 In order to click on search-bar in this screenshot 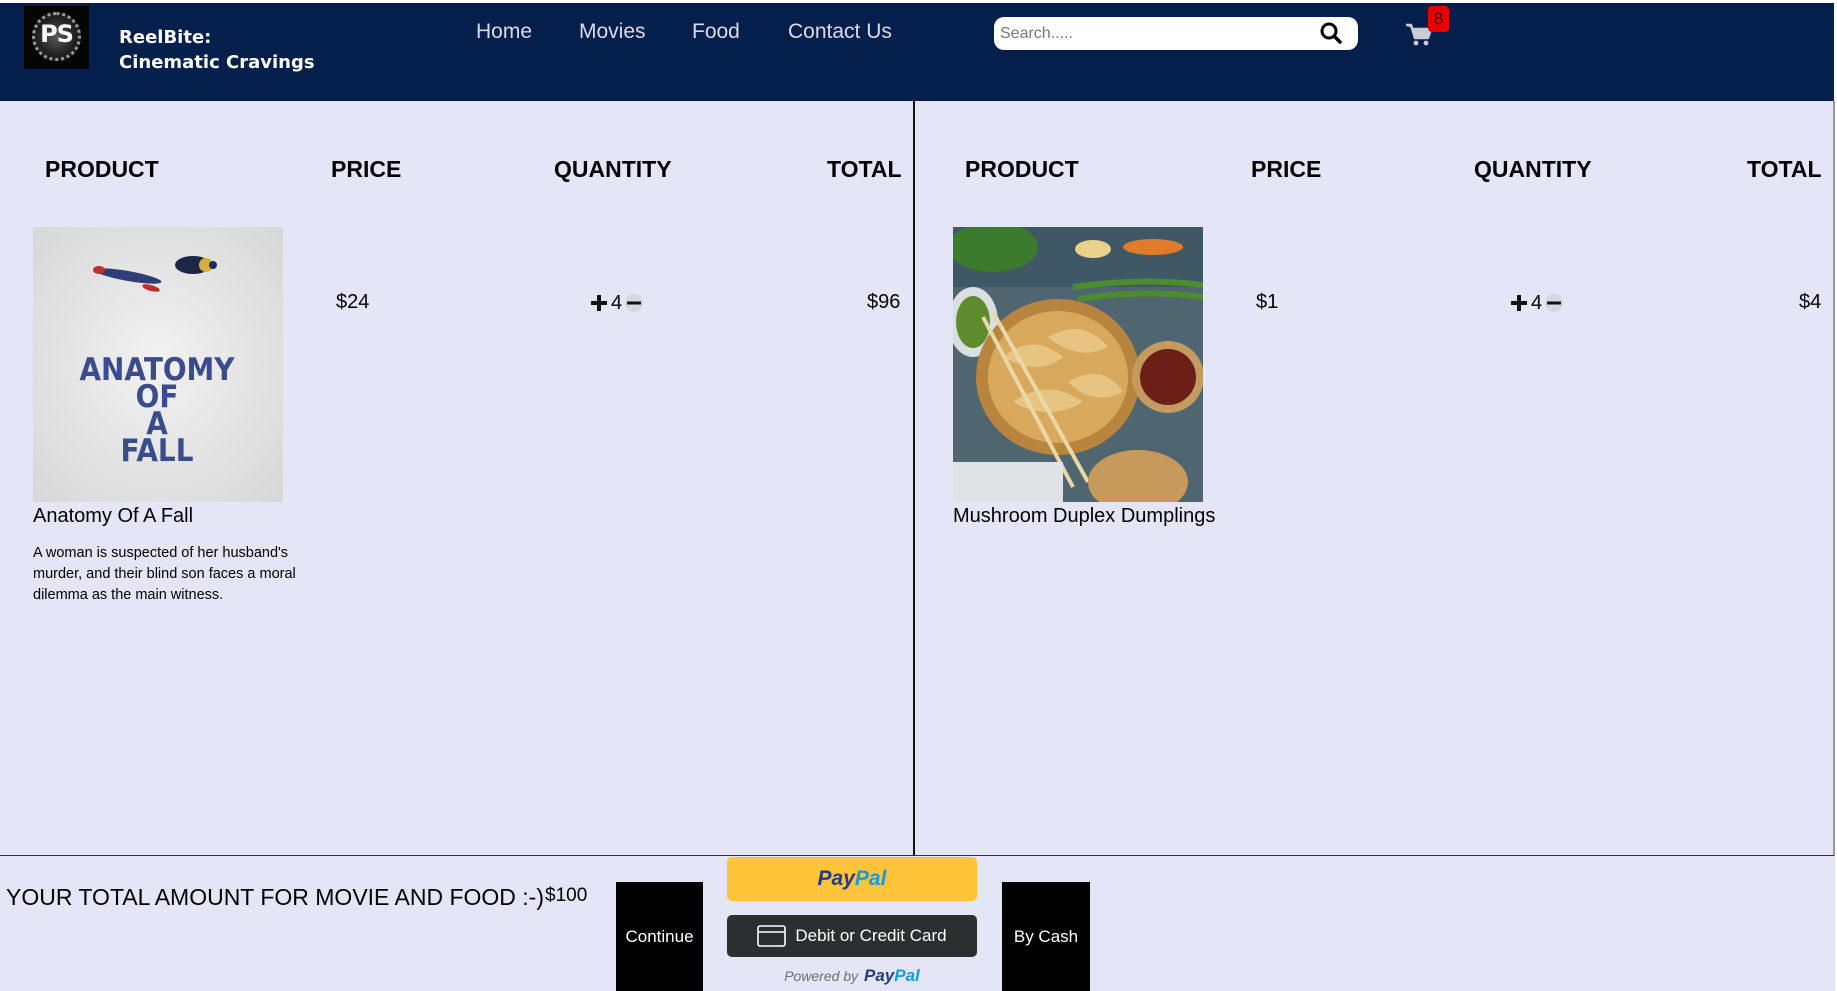, I will do `click(1176, 33)`.